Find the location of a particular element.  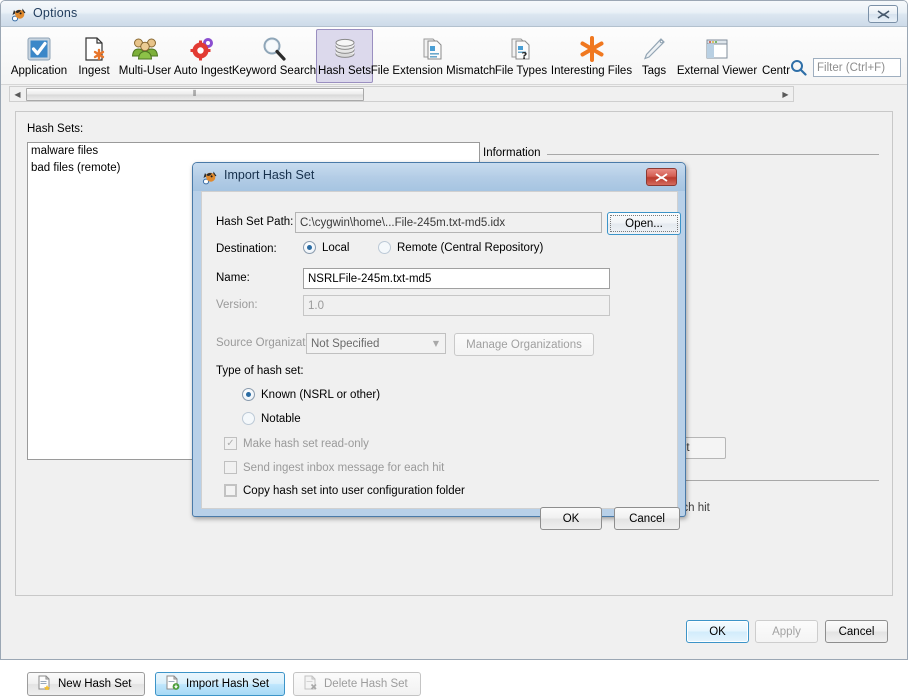

information-separator is located at coordinates (707, 154).